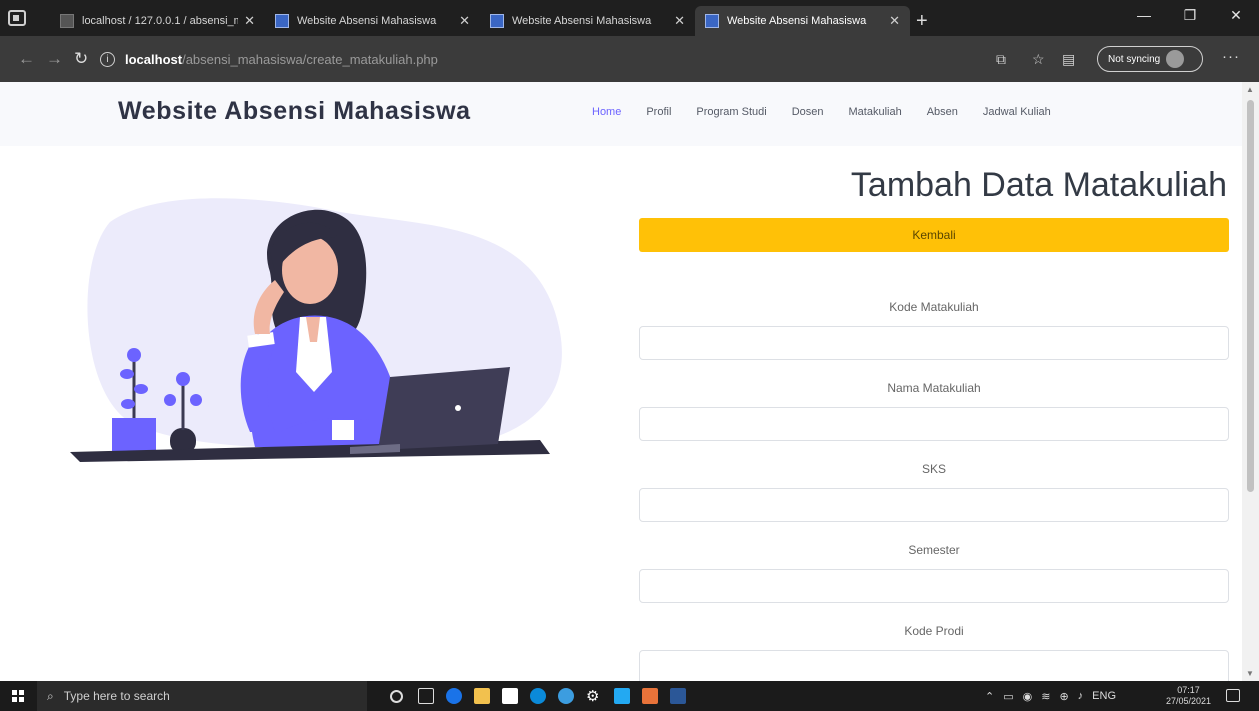  Describe the element at coordinates (294, 111) in the screenshot. I see `site-brand: Website Absensi Mahasiswa` at that location.